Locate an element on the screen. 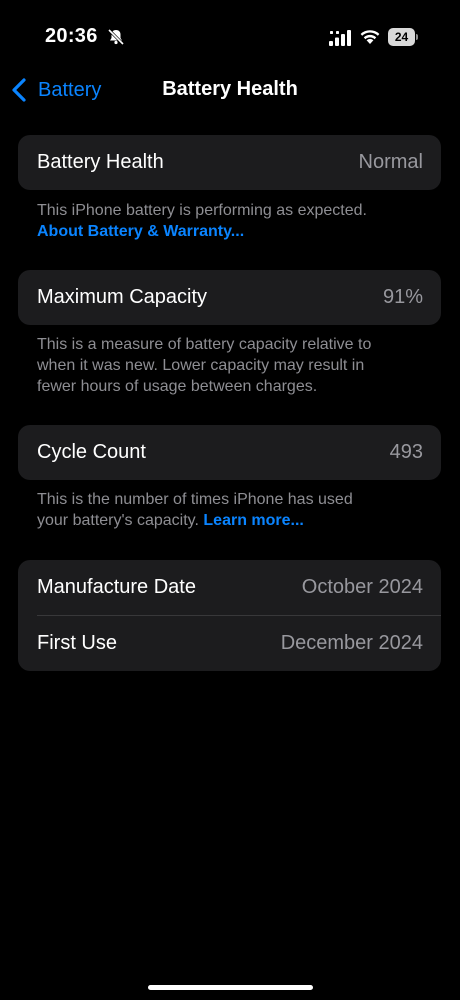 This screenshot has height=1000, width=460. home-indicator is located at coordinates (230, 987).